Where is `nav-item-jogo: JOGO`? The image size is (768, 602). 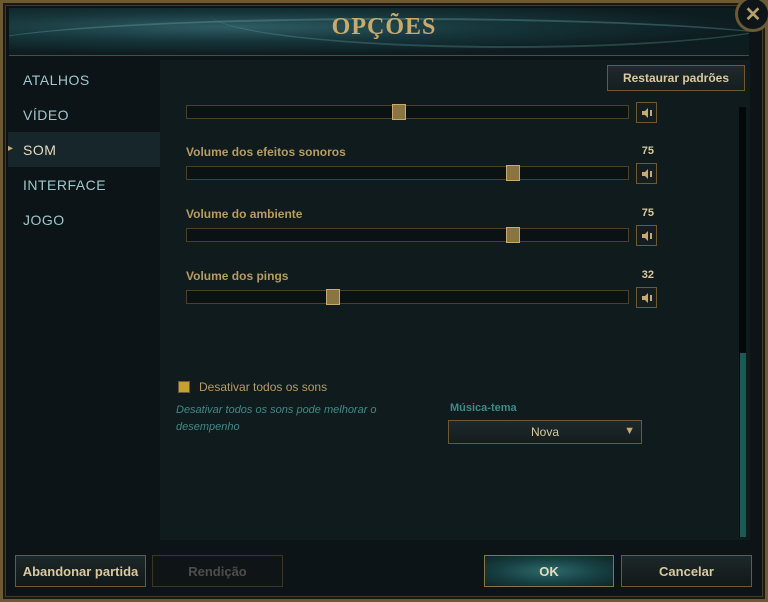 nav-item-jogo: JOGO is located at coordinates (84, 219).